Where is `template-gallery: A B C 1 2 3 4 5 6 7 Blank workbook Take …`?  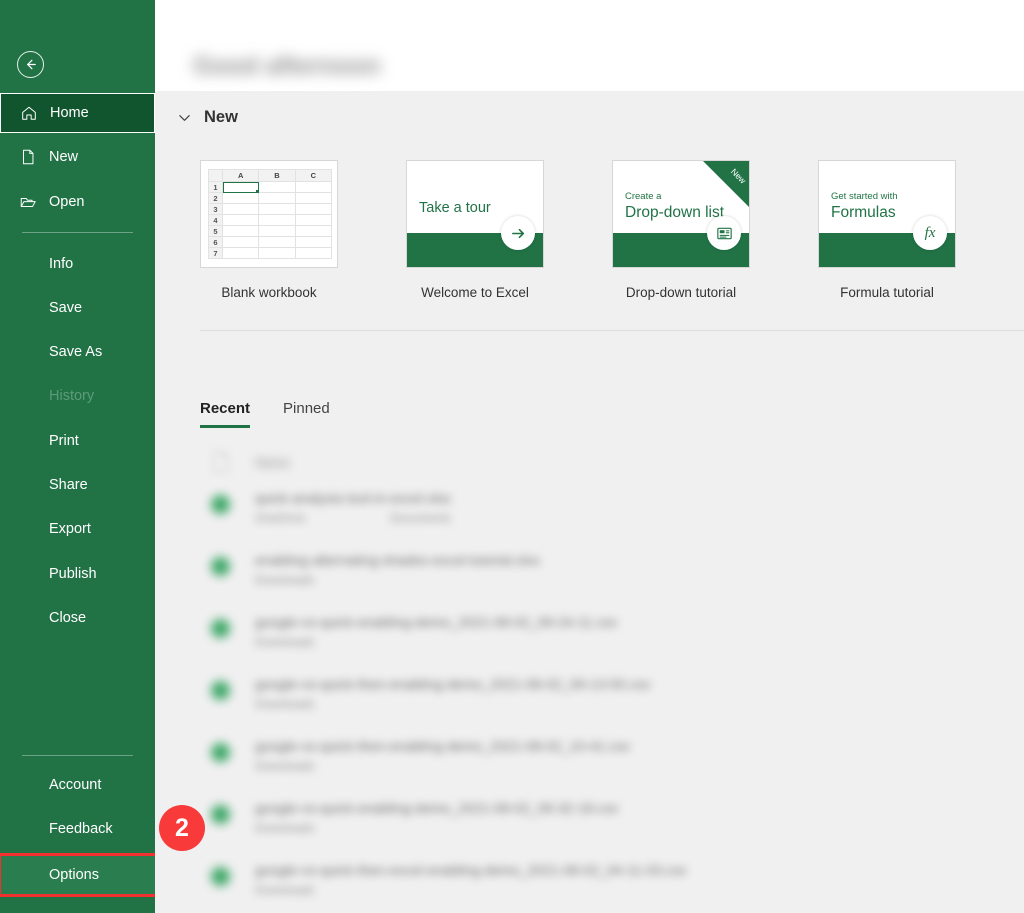
template-gallery: A B C 1 2 3 4 5 6 7 Blank workbook Take … is located at coordinates (578, 230).